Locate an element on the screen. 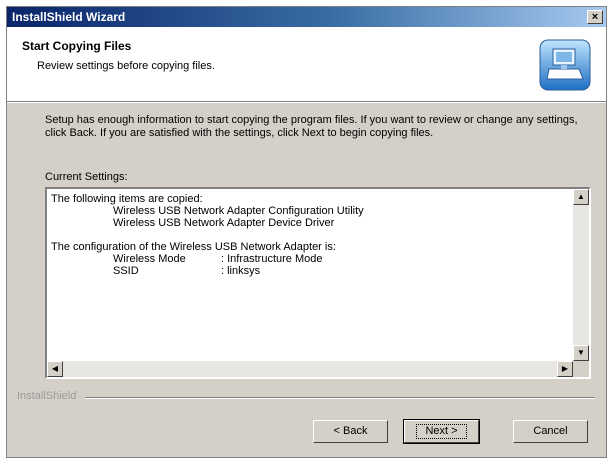 The height and width of the screenshot is (464, 613). settings-line: SSID : linksys is located at coordinates (305, 271).